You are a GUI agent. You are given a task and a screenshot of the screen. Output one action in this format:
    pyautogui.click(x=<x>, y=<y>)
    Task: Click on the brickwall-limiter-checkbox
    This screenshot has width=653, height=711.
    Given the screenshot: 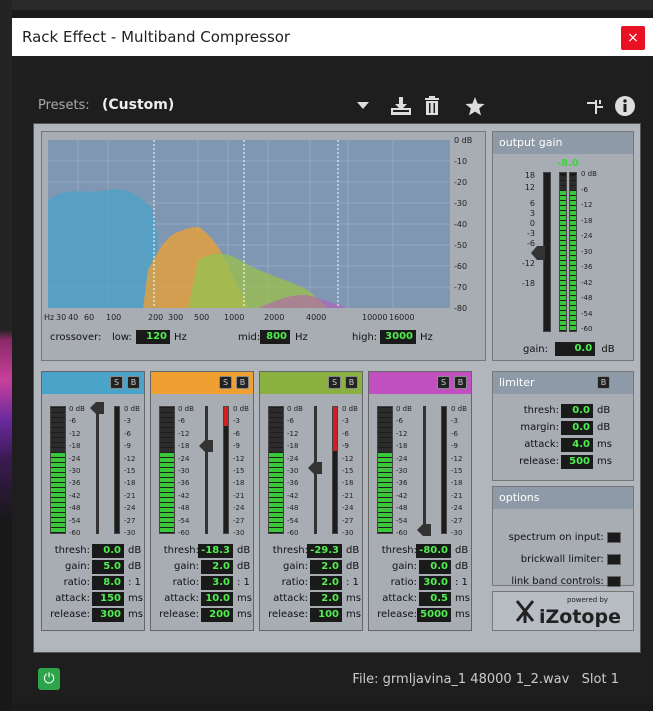 What is the action you would take?
    pyautogui.click(x=614, y=559)
    